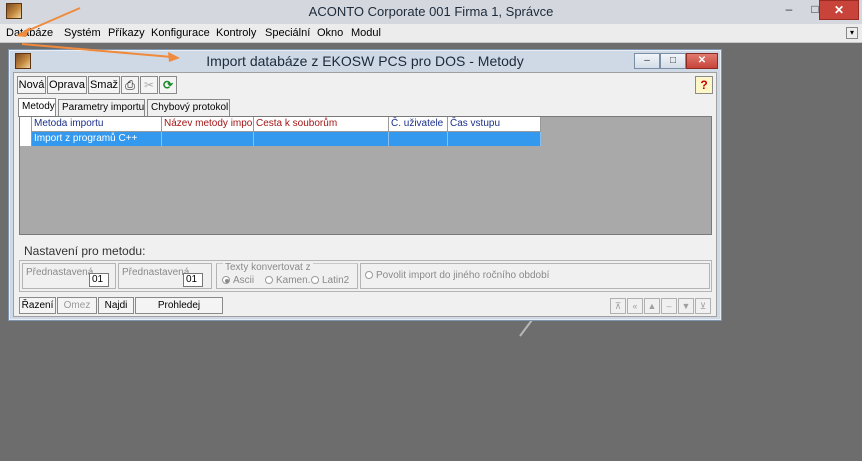  Describe the element at coordinates (330, 33) in the screenshot. I see `menu-okno: Okno` at that location.